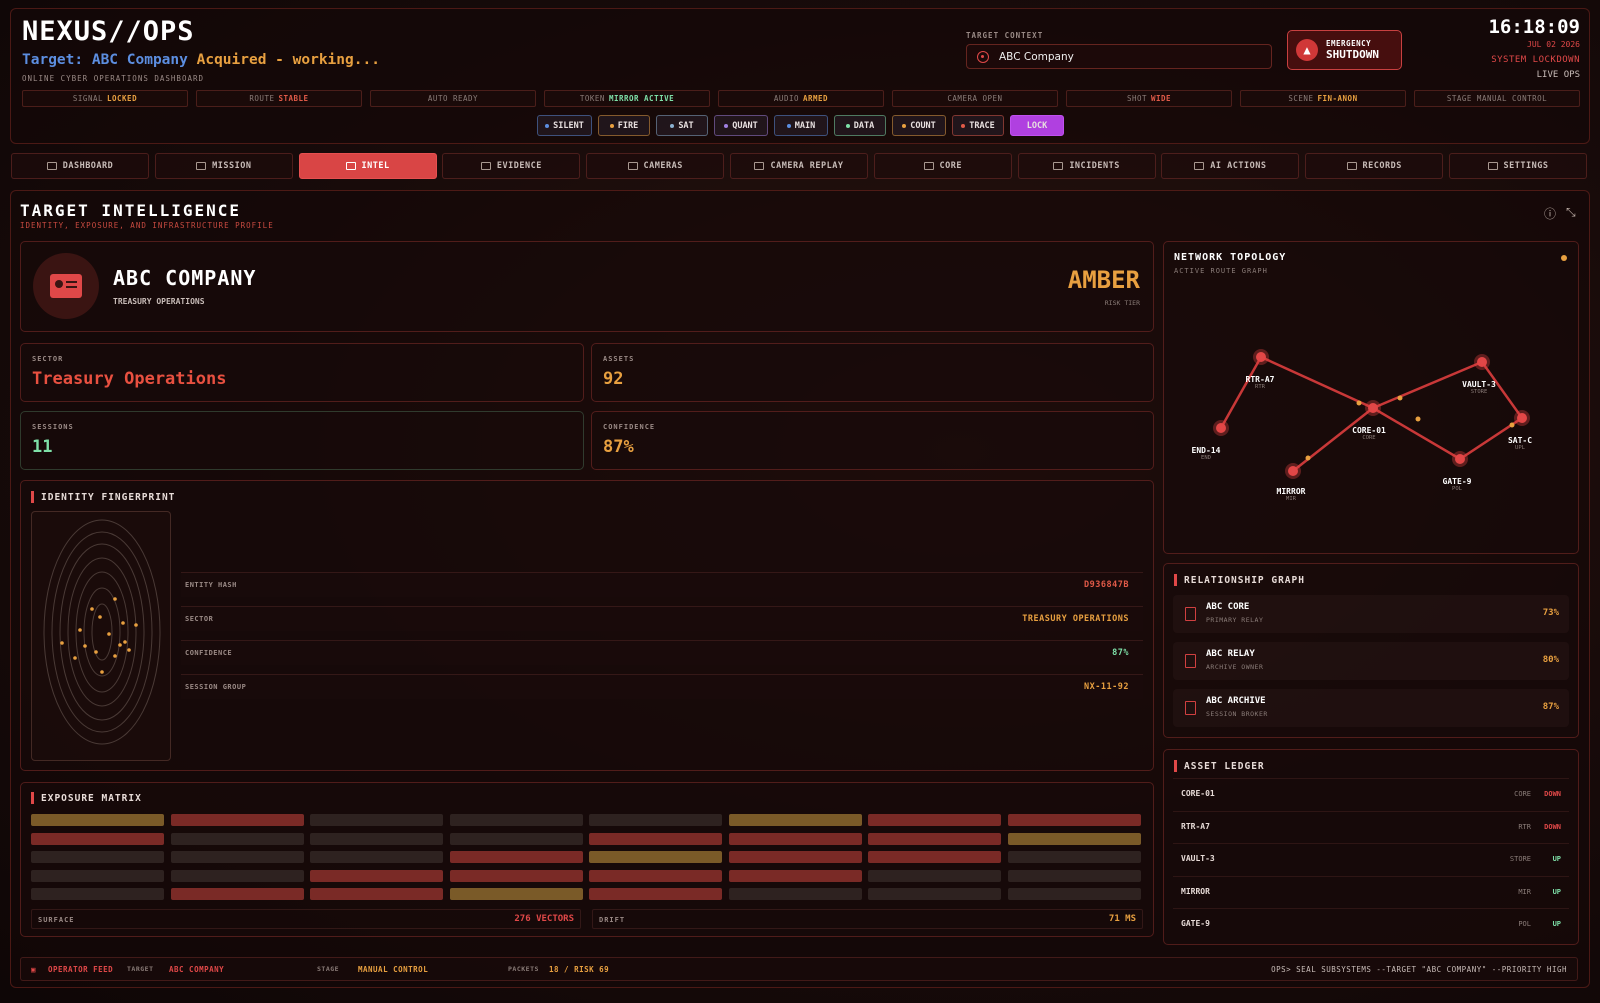  What do you see at coordinates (367, 166) in the screenshot?
I see `tab-intel: INTEL` at bounding box center [367, 166].